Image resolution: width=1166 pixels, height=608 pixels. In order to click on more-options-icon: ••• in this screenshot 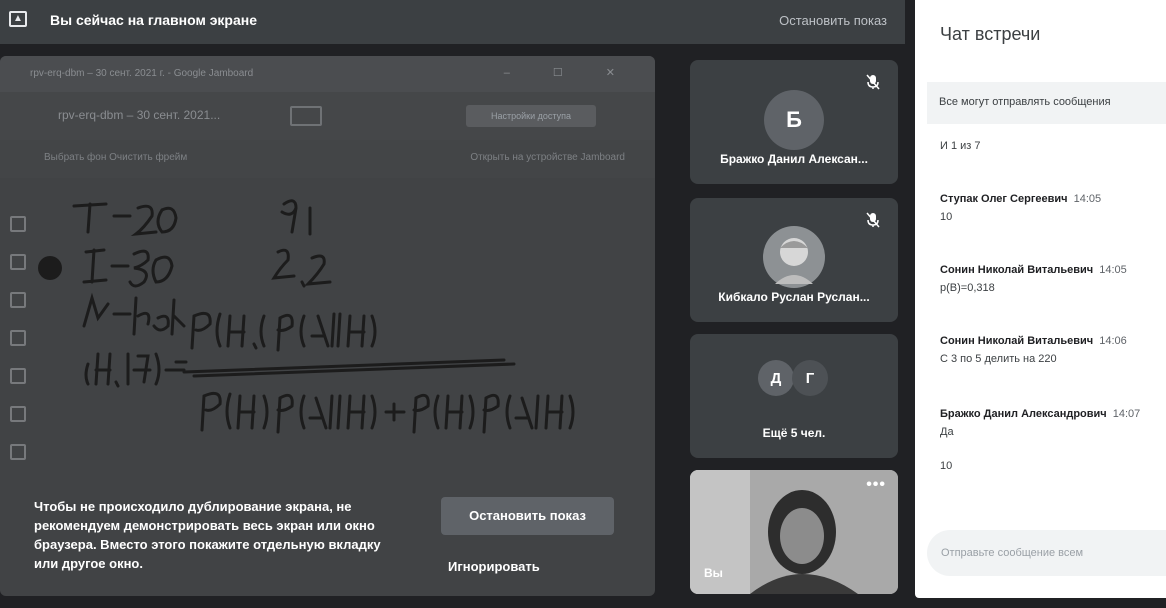, I will do `click(876, 485)`.